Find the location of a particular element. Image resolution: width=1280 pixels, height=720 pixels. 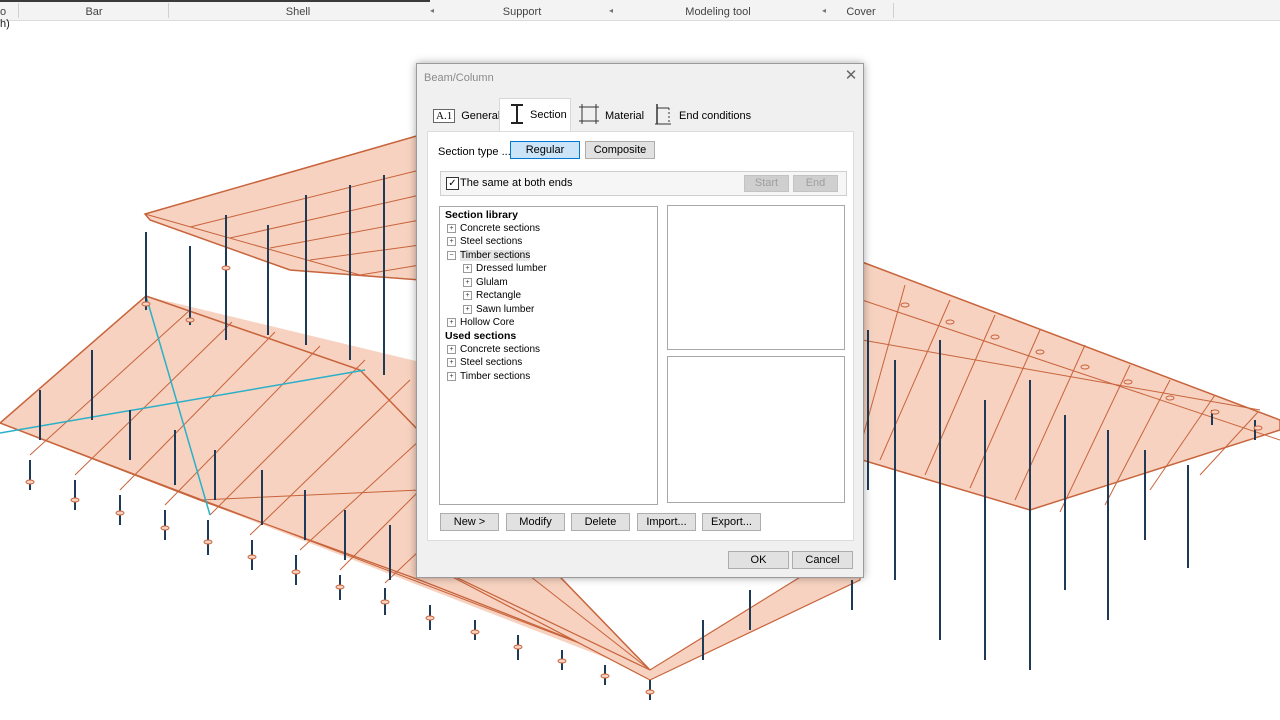

tree-item-selected: − Timber sections is located at coordinates (489, 255).